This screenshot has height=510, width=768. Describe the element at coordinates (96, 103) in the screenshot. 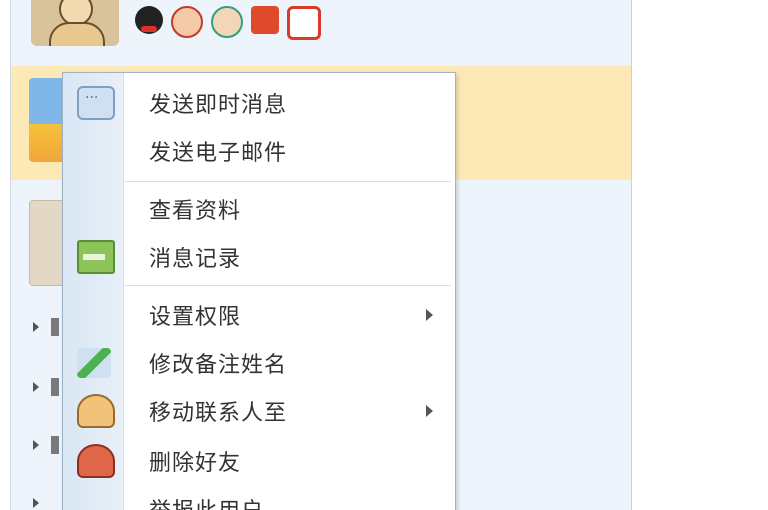

I see `message-bubble-icon` at that location.